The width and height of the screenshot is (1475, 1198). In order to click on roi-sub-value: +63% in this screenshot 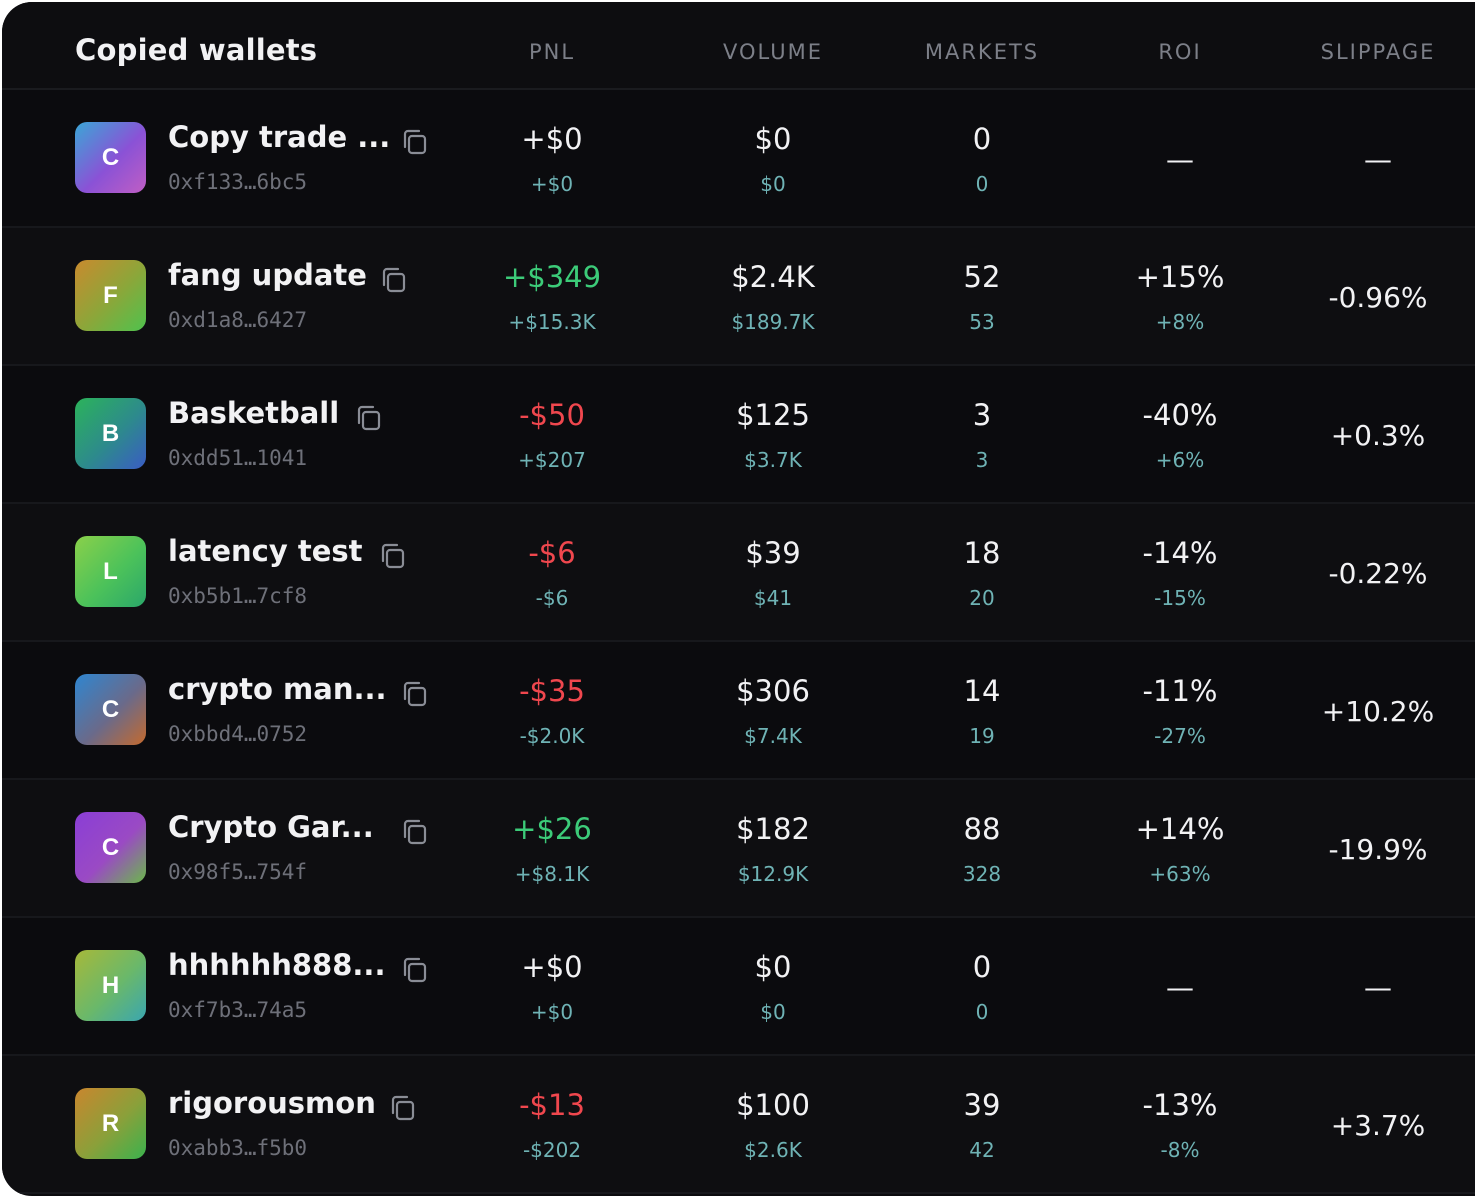, I will do `click(1180, 874)`.